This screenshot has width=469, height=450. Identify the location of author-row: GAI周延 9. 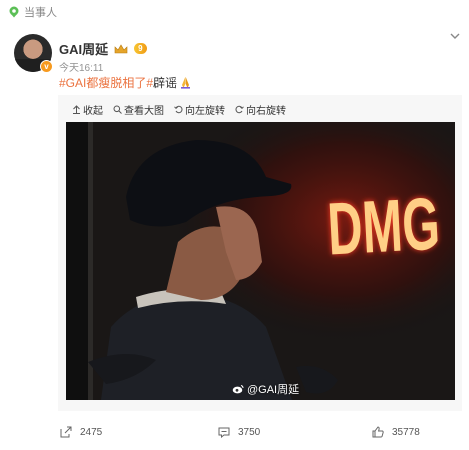
(103, 48).